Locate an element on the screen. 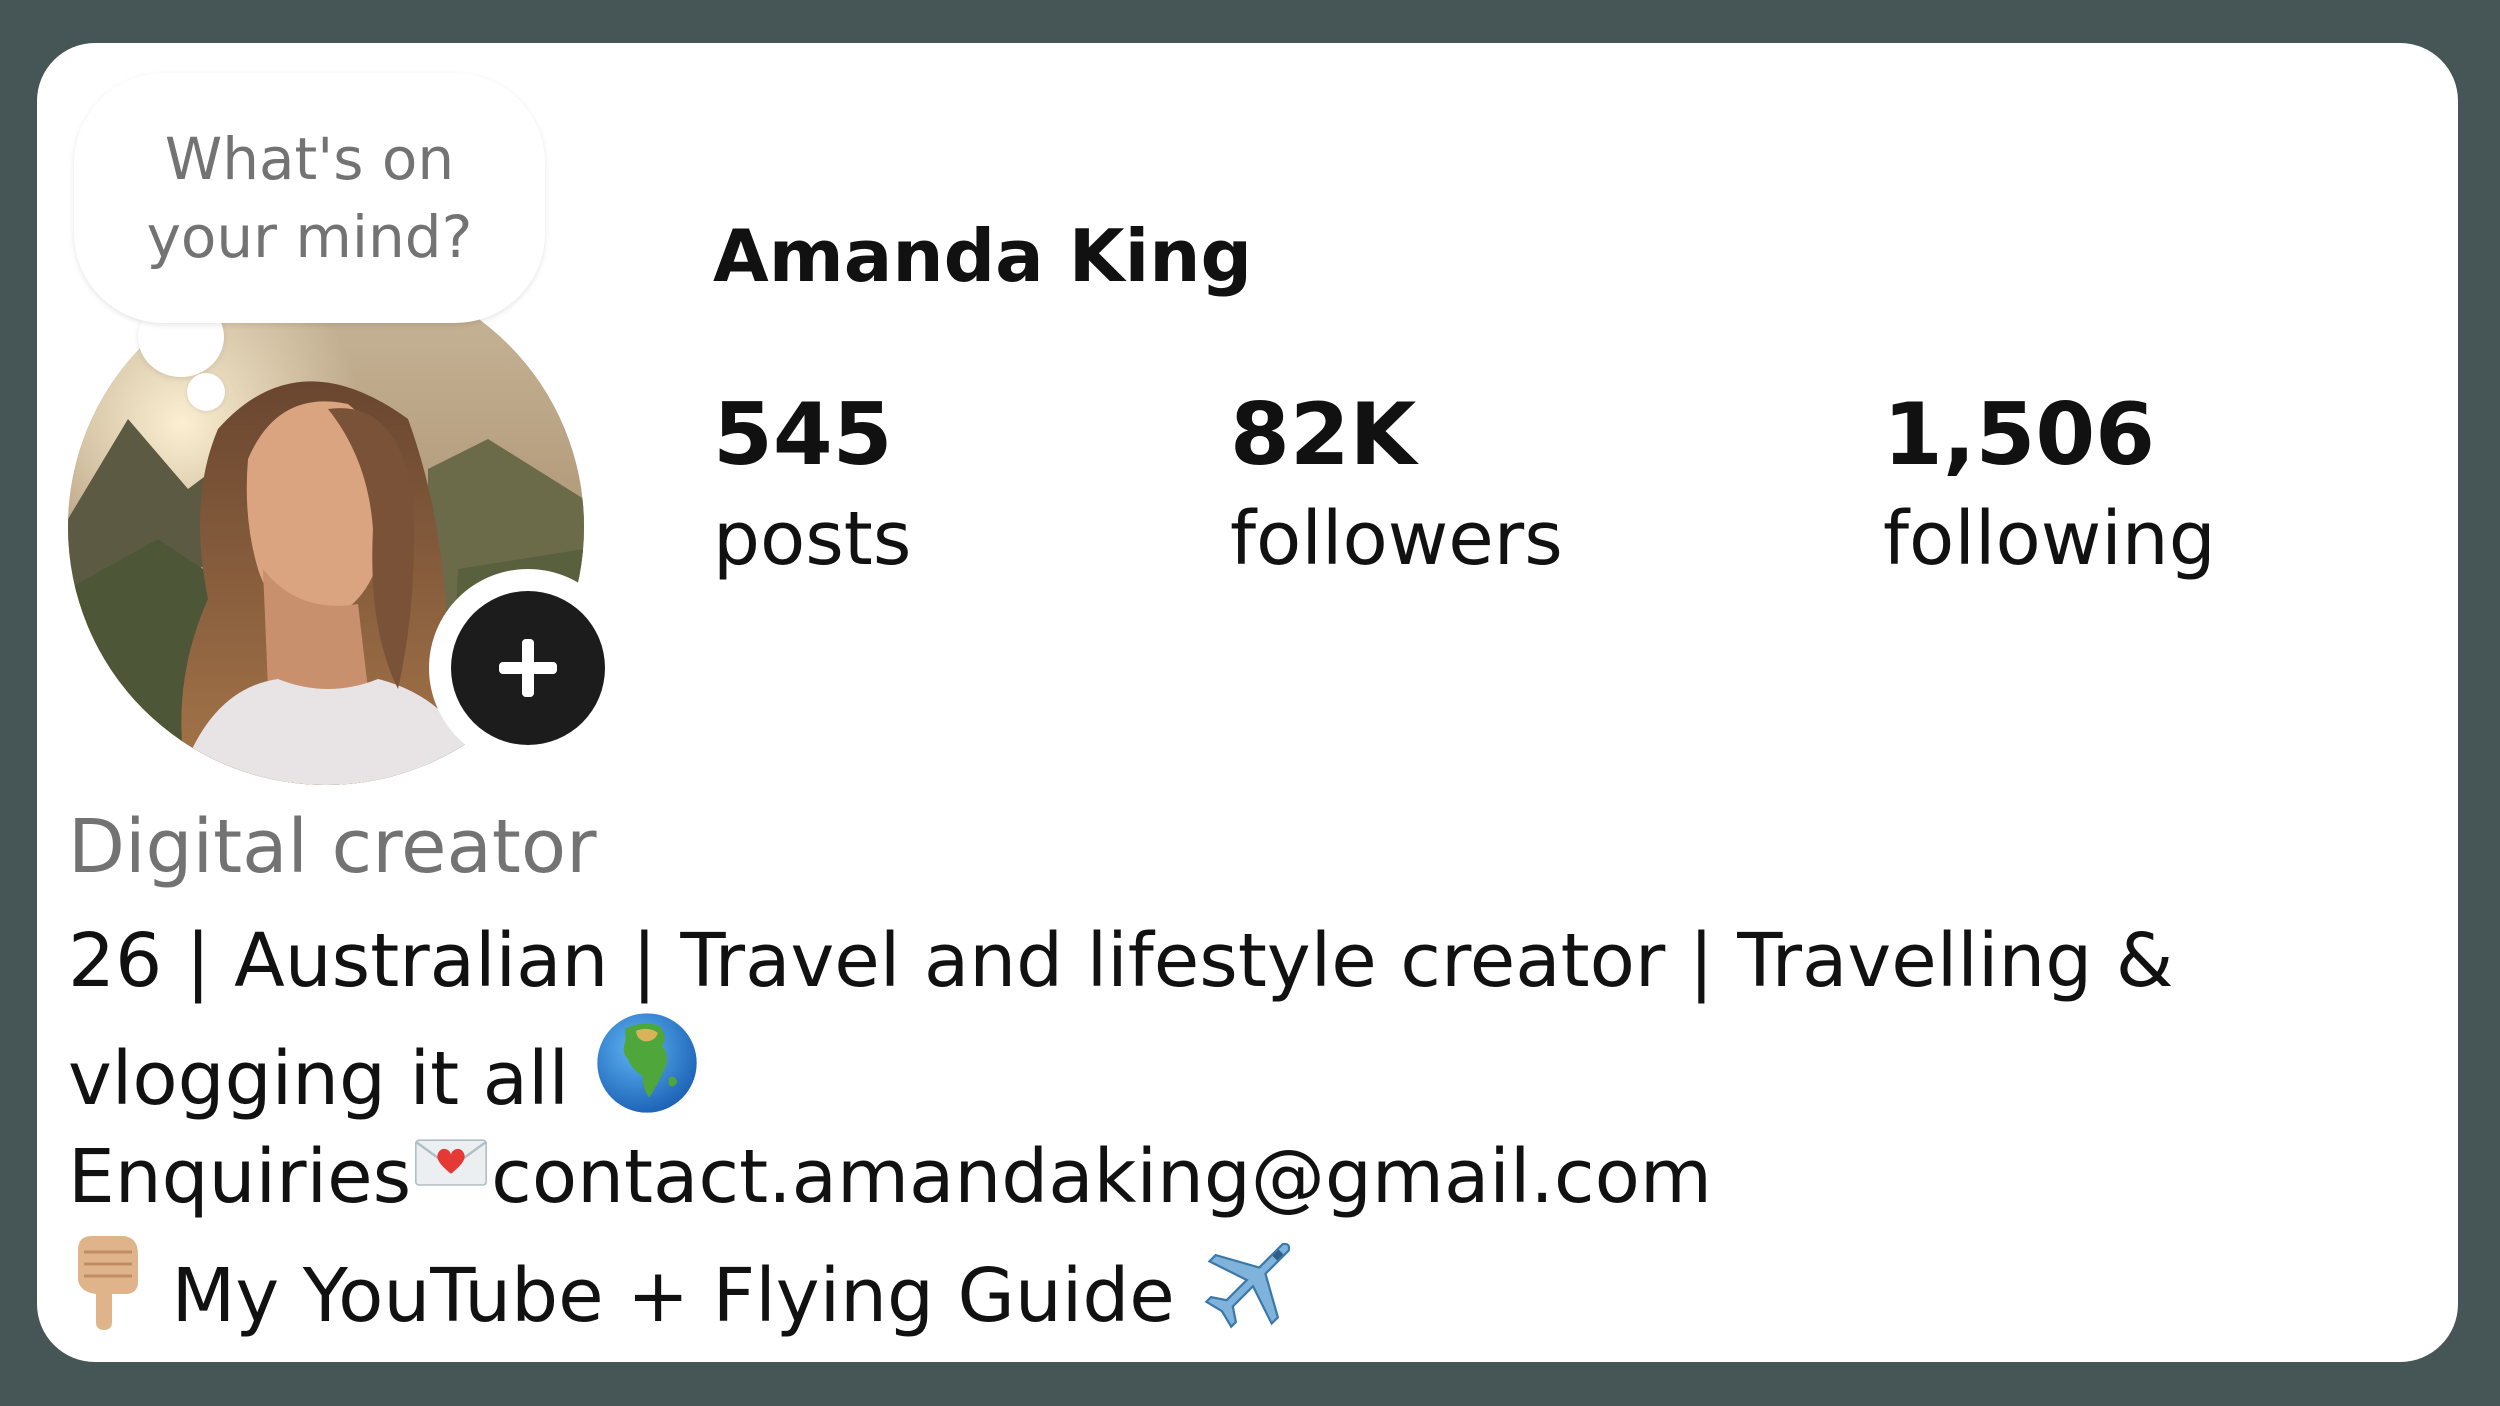 The image size is (2500, 1406). bio-line-2: vlogging it all is located at coordinates (1218, 1068).